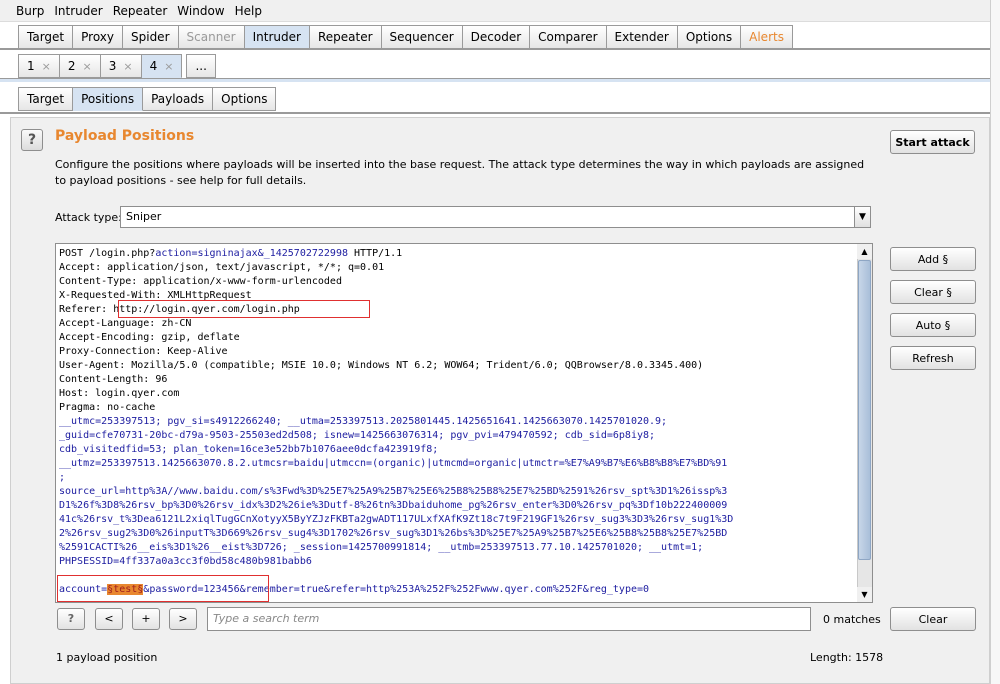 The width and height of the screenshot is (1000, 684). What do you see at coordinates (24, 9) in the screenshot?
I see `menu-burp: Burp` at bounding box center [24, 9].